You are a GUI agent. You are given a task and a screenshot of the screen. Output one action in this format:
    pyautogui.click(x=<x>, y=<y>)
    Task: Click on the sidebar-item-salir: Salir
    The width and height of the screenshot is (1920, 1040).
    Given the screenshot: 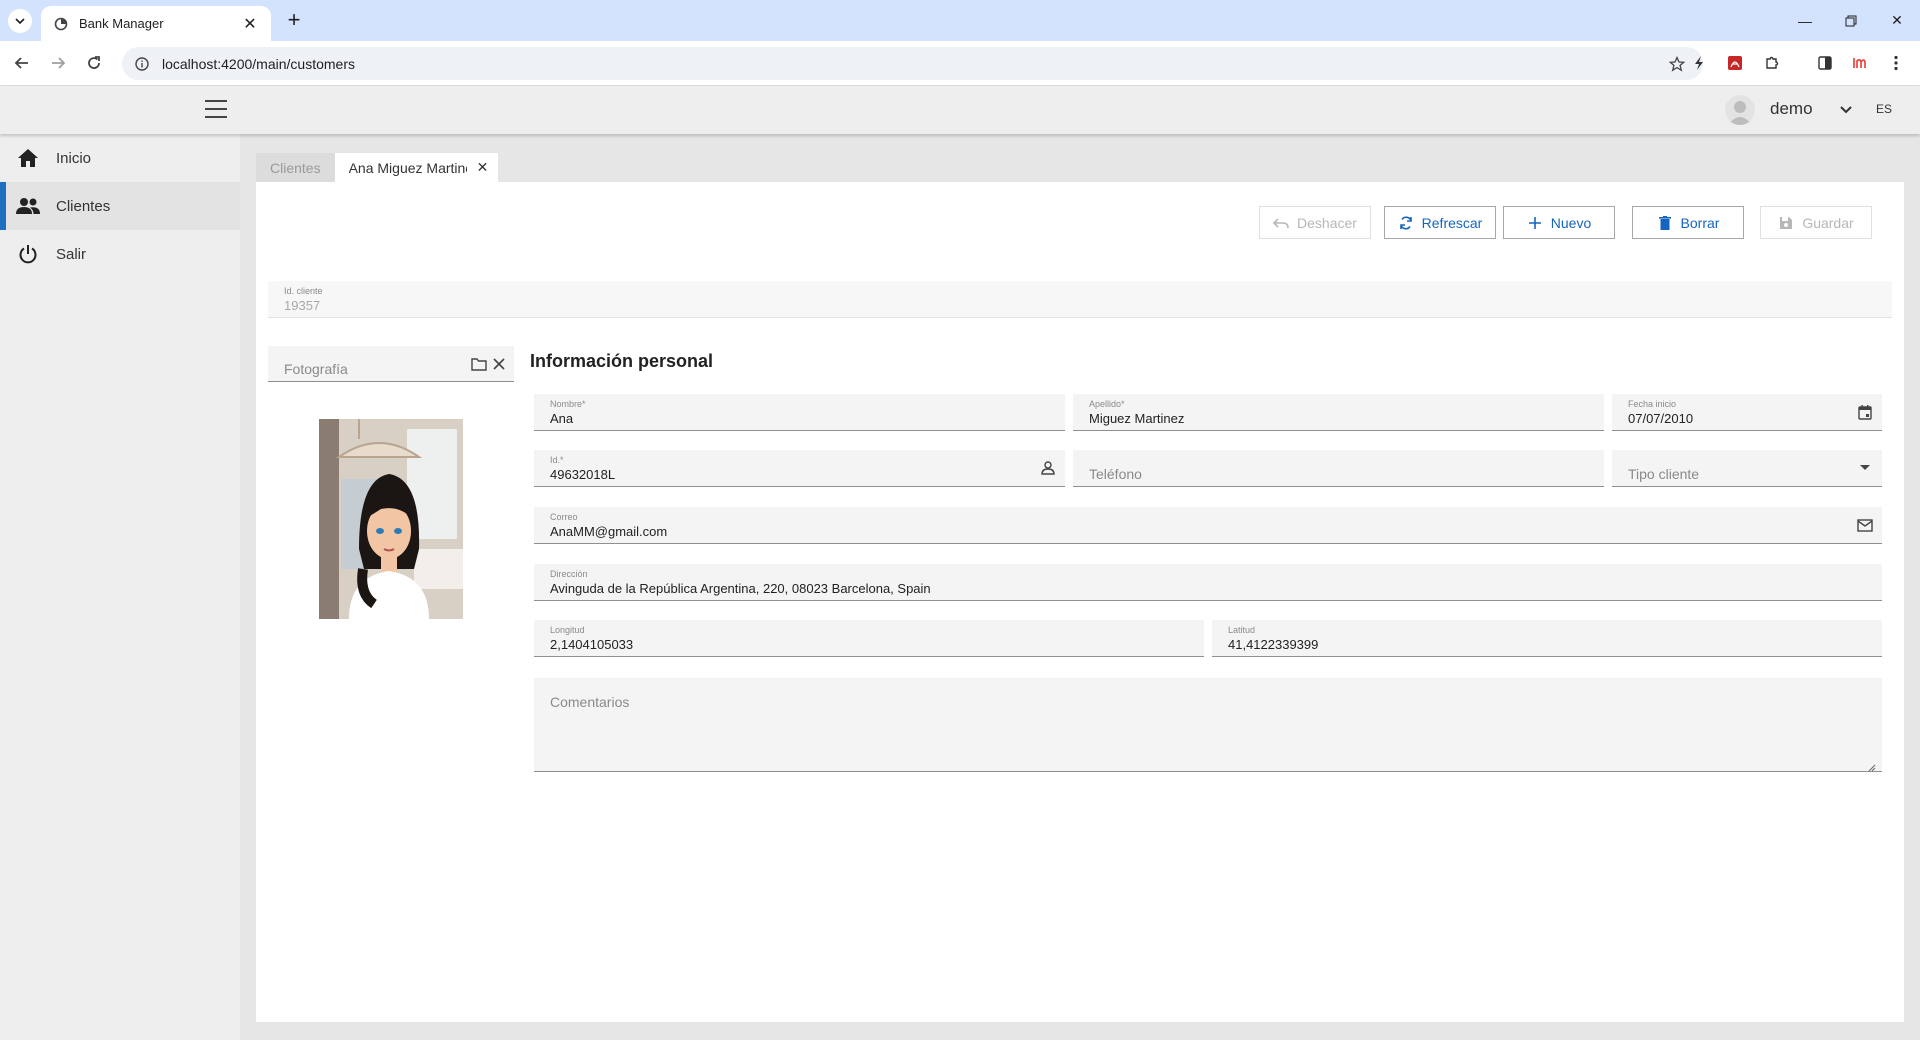 What is the action you would take?
    pyautogui.click(x=120, y=254)
    